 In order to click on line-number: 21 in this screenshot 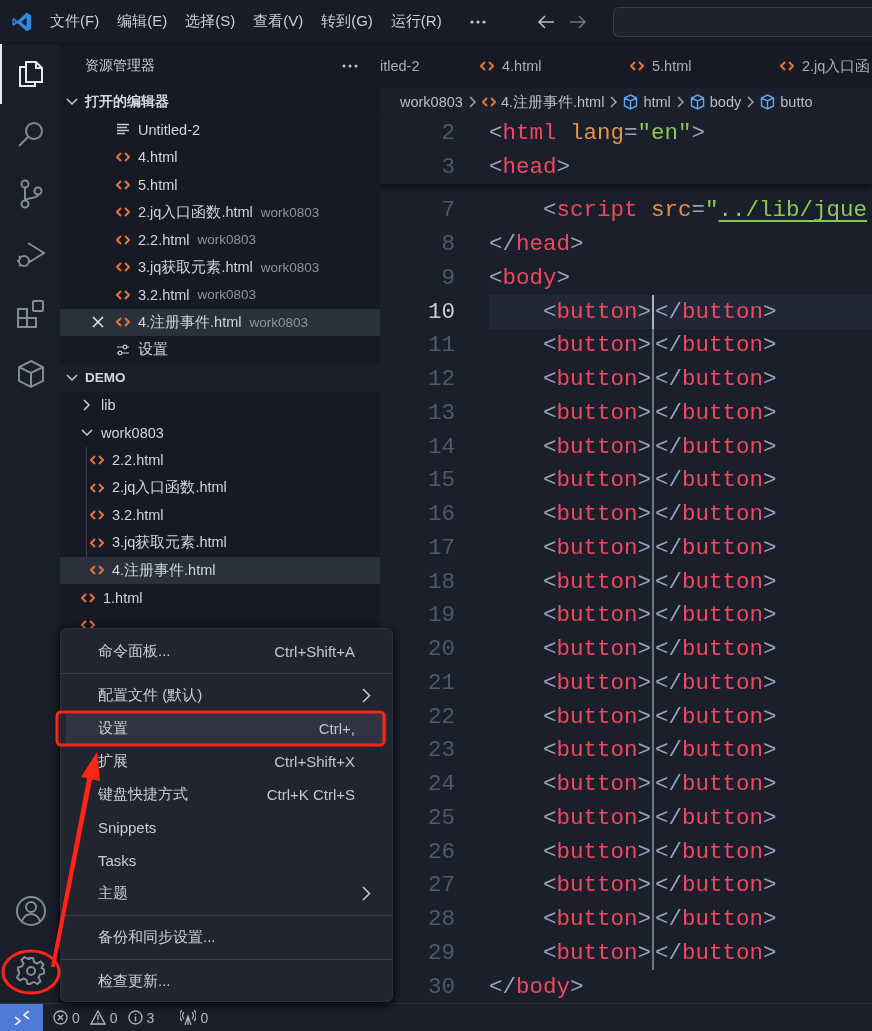, I will do `click(441, 682)`.